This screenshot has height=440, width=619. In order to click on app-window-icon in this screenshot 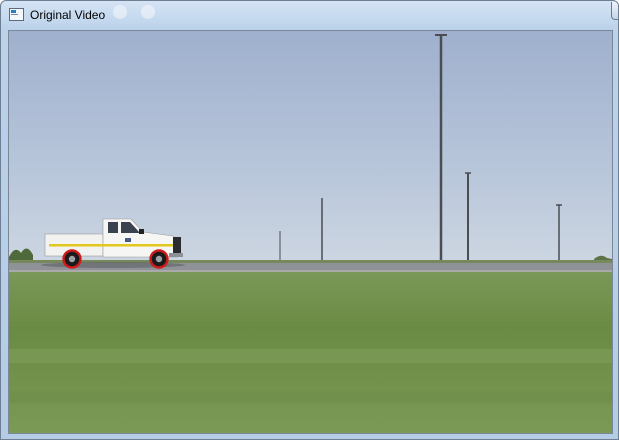, I will do `click(16, 14)`.